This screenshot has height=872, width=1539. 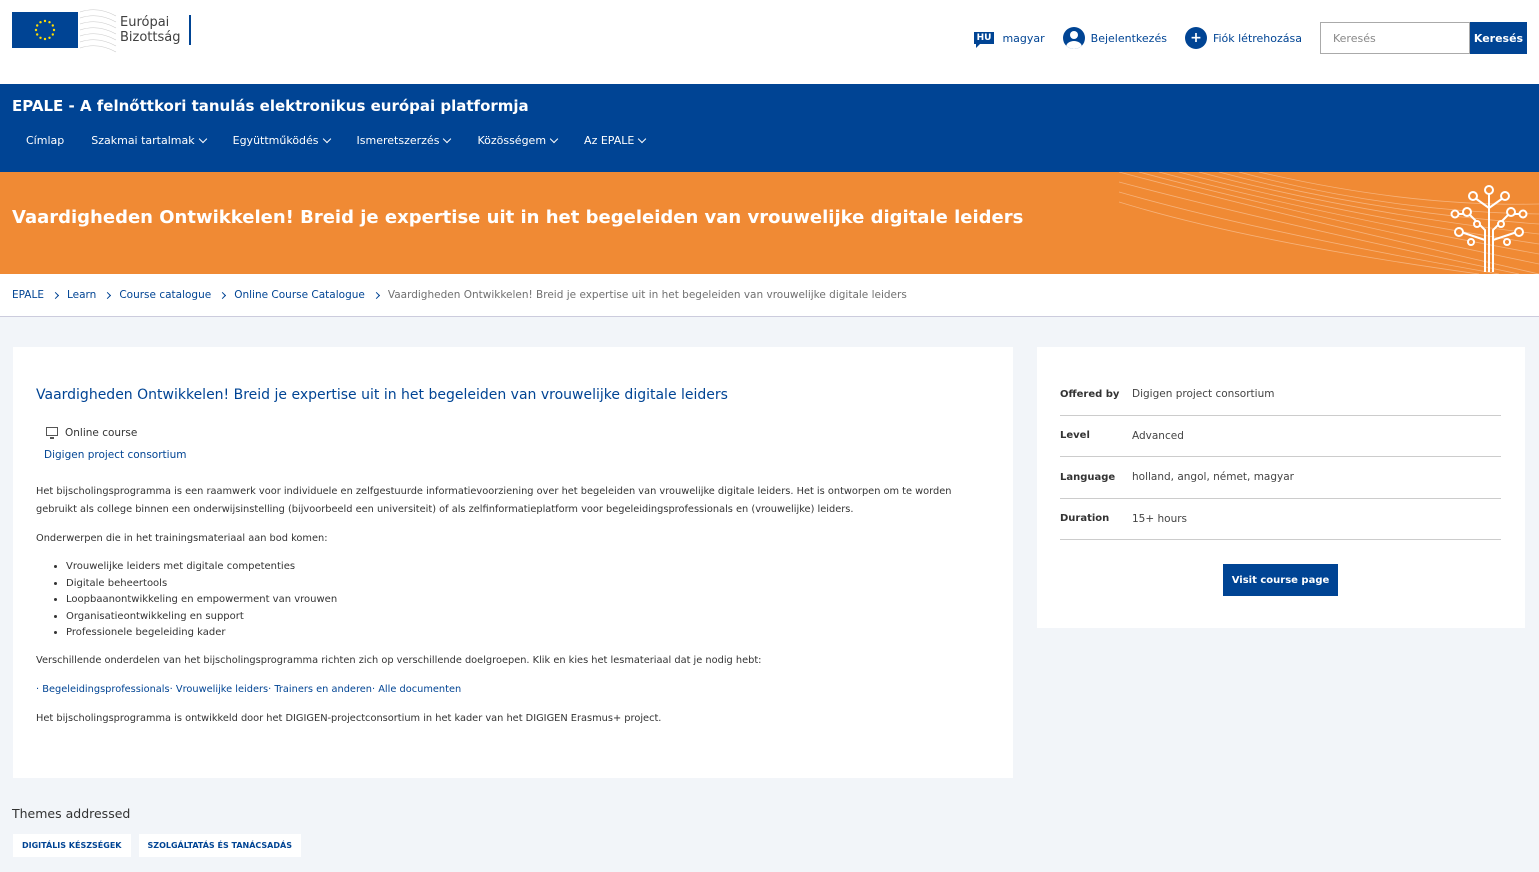 I want to click on detail-row: Offered by Digigen project consortium, so click(x=1280, y=395).